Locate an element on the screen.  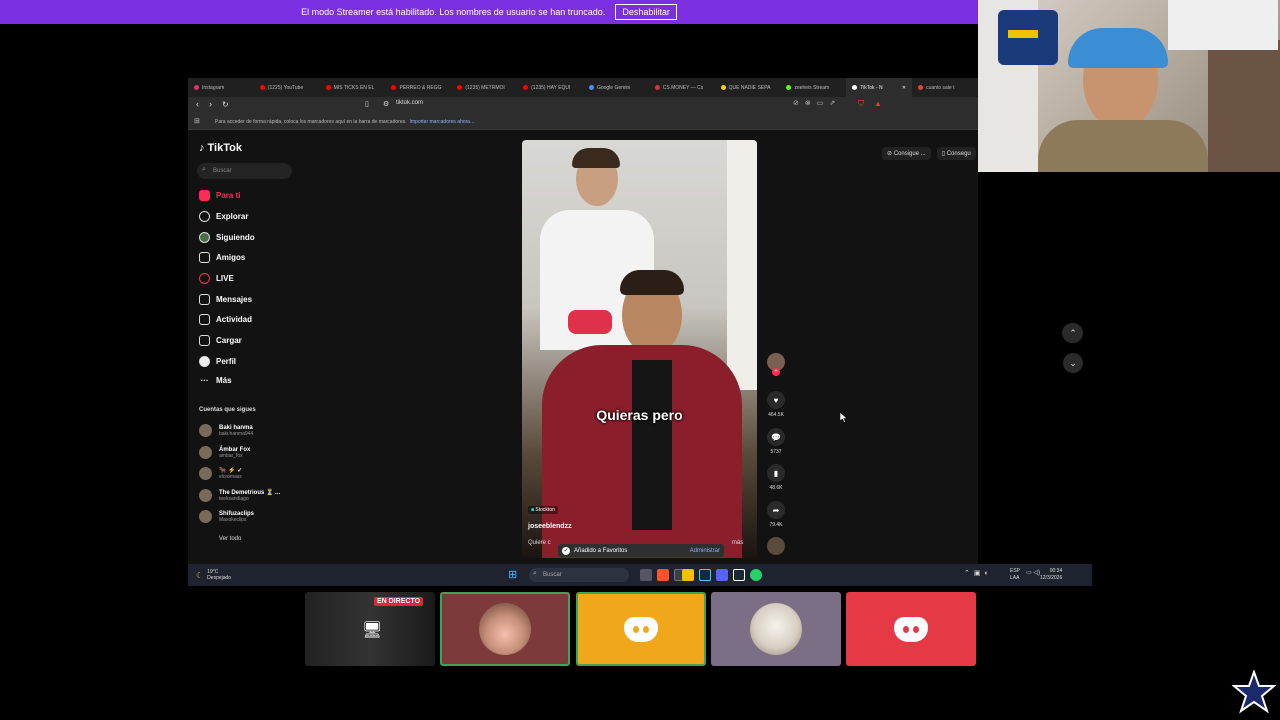
tab-gemini: Google Gemini is located at coordinates (616, 87).